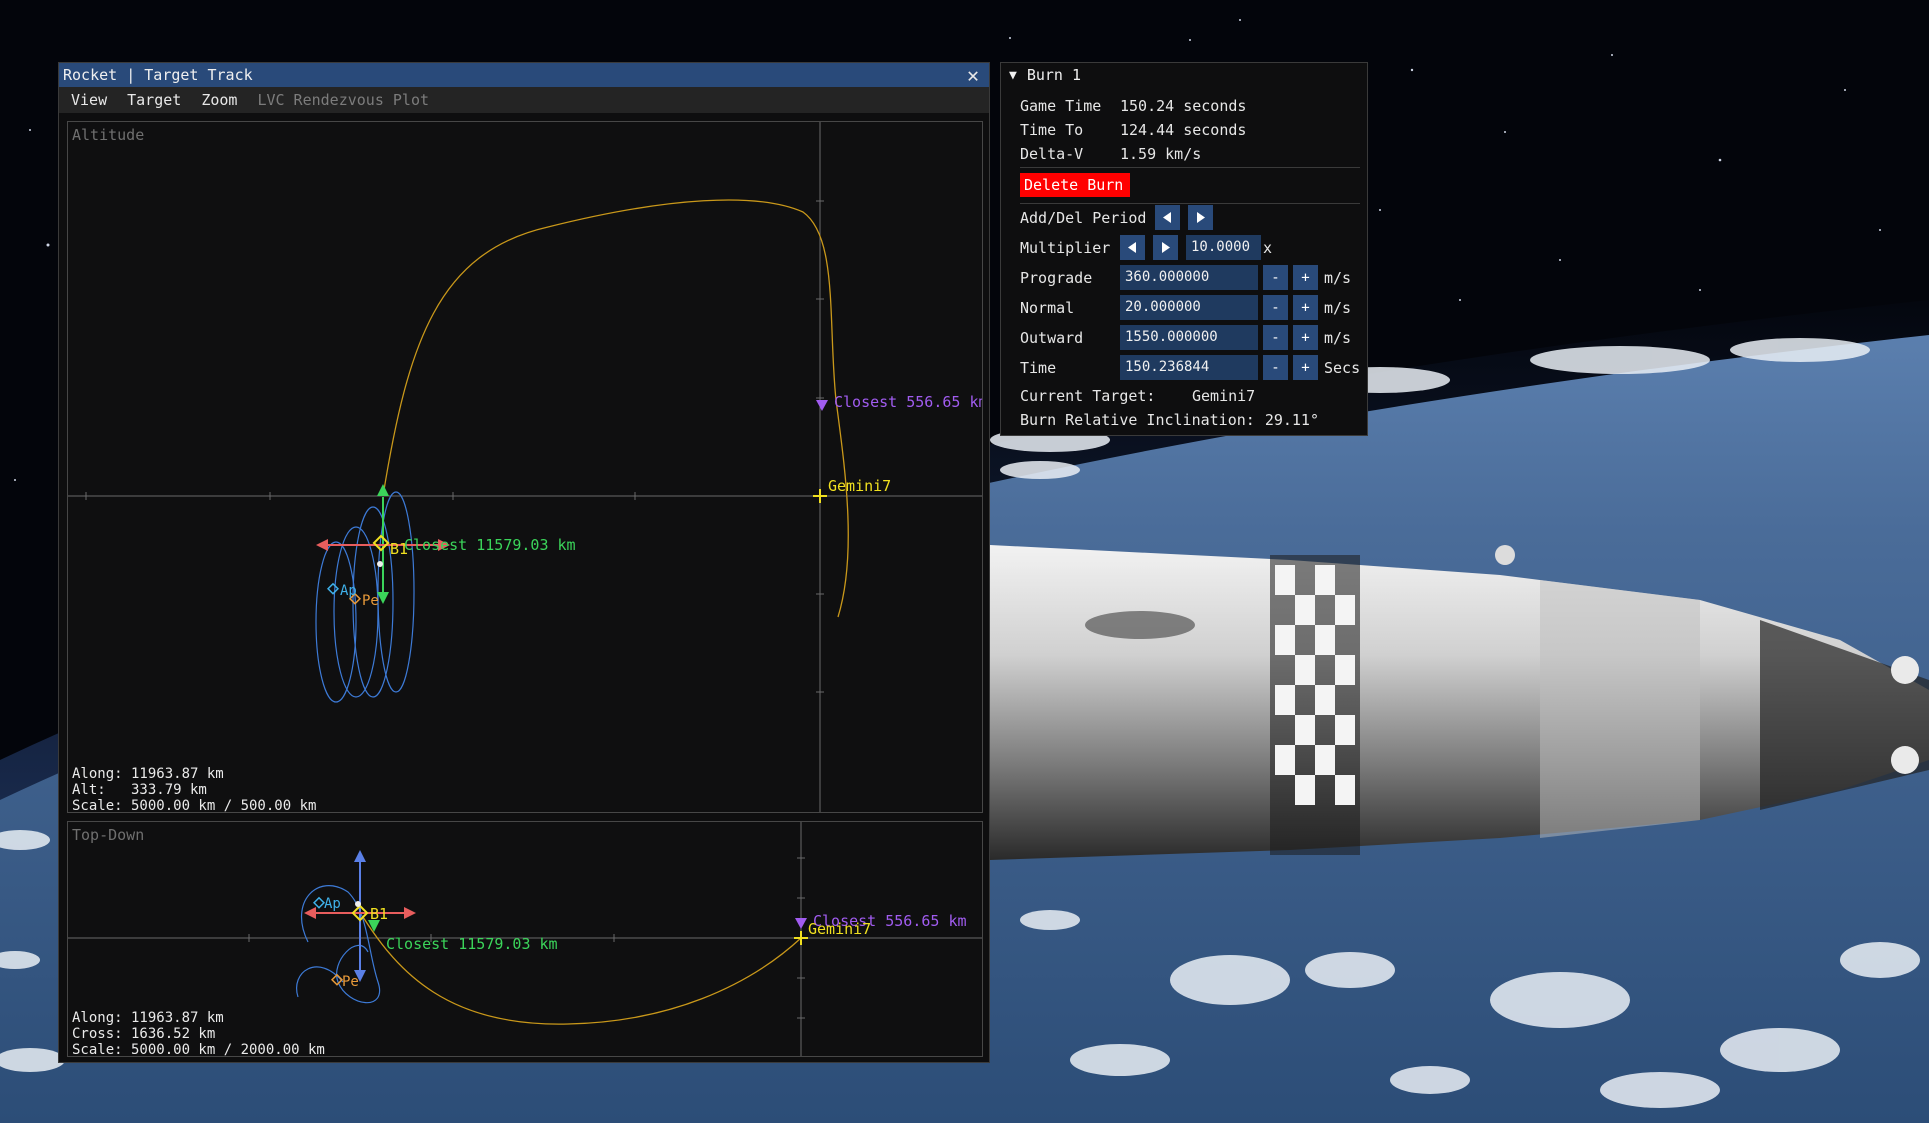  What do you see at coordinates (198, 1049) in the screenshot?
I see `readout-scale: Scale: 5000.00 km / 2000.00 km` at bounding box center [198, 1049].